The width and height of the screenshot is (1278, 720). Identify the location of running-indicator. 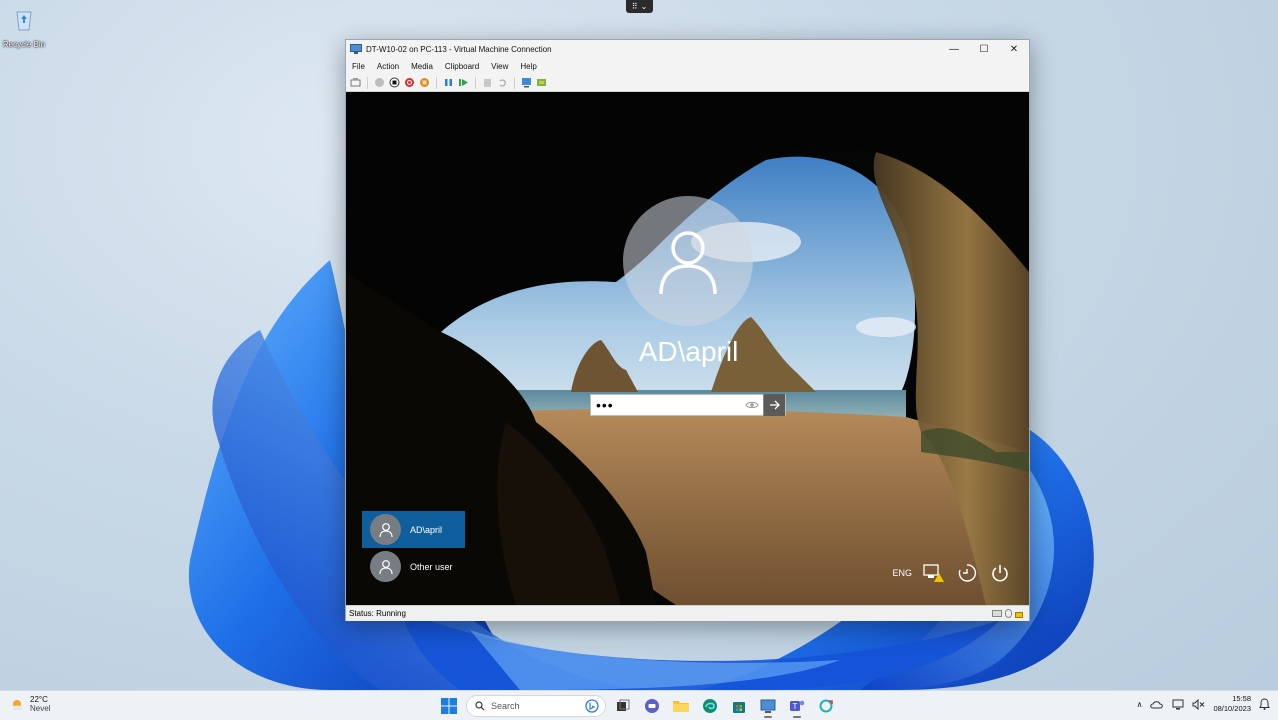
(797, 717).